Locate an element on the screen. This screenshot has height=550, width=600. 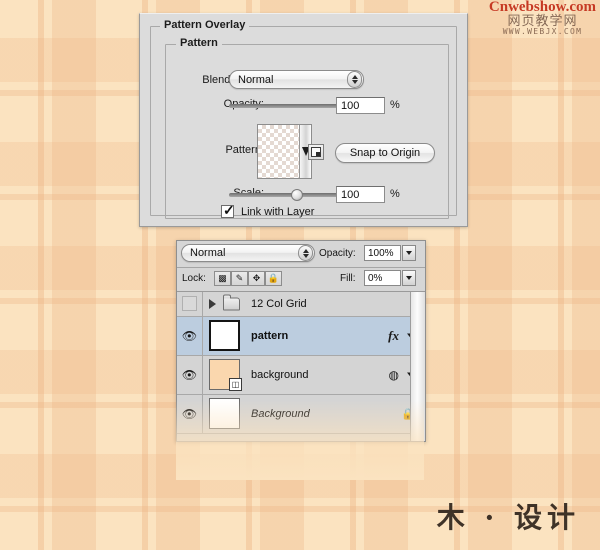
layer-name: background is located at coordinates (280, 375).